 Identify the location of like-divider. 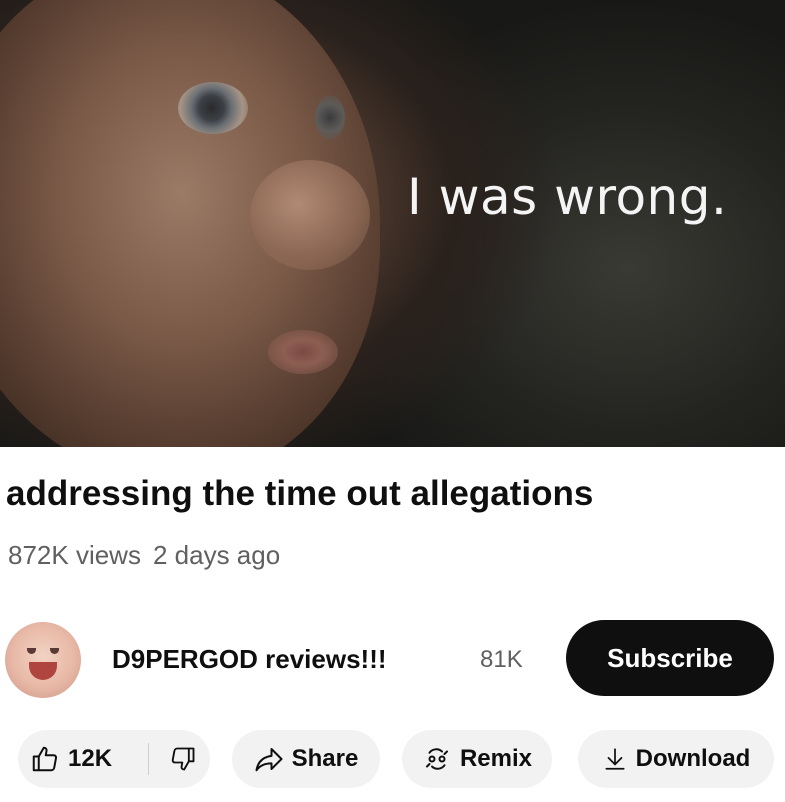
(148, 759).